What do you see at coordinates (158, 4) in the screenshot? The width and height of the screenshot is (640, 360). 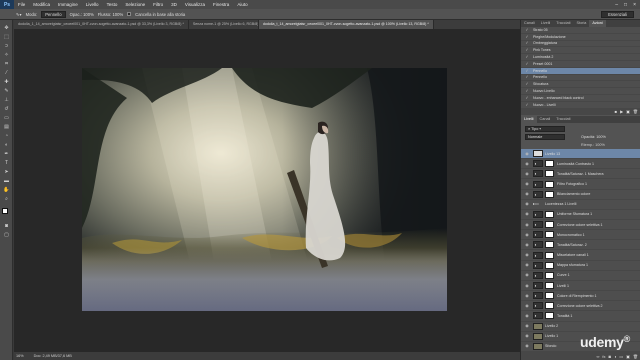 I see `menu-item-6: Filtro` at bounding box center [158, 4].